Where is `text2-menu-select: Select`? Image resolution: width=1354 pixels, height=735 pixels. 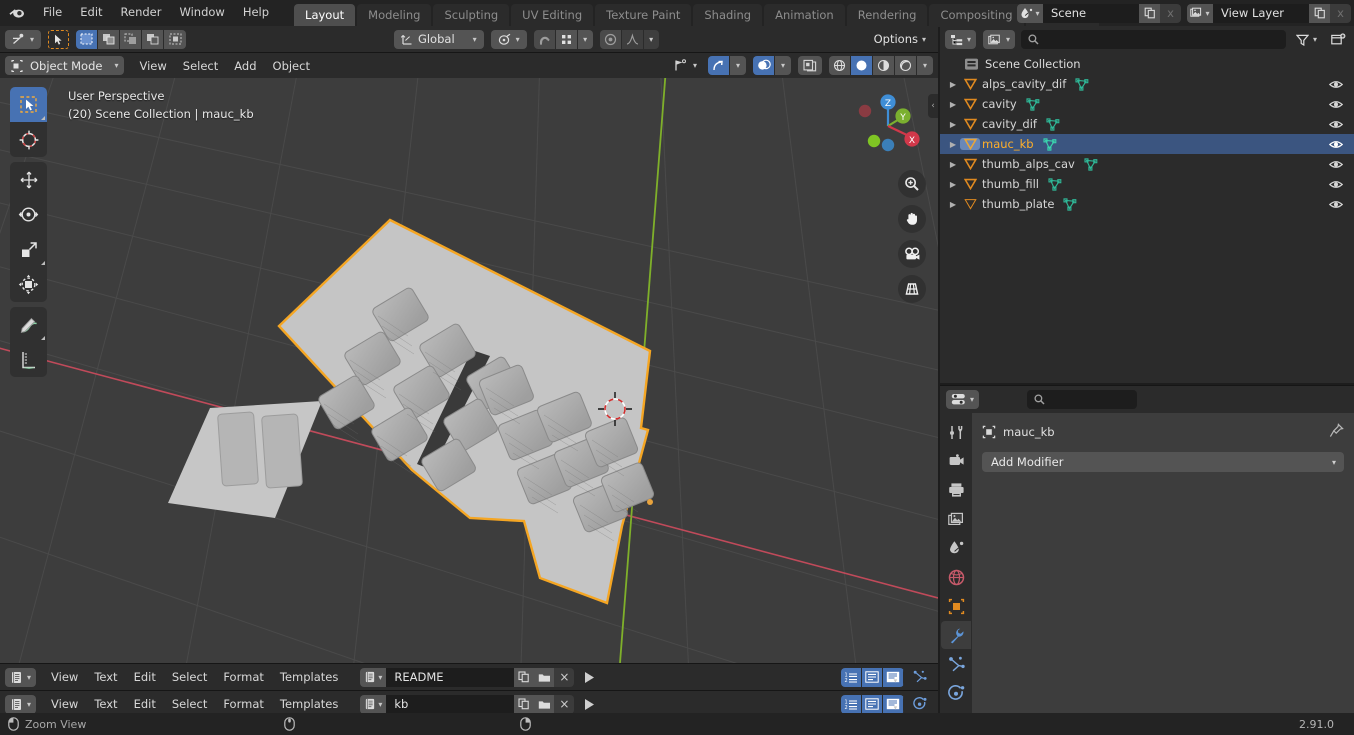
text2-menu-select: Select is located at coordinates (189, 704).